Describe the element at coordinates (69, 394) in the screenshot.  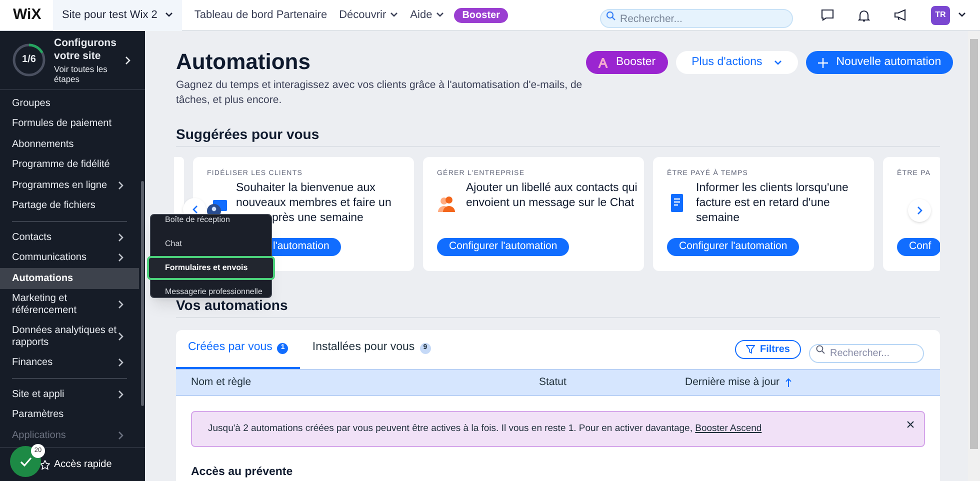
I see `sidebar-item: Site et appli` at that location.